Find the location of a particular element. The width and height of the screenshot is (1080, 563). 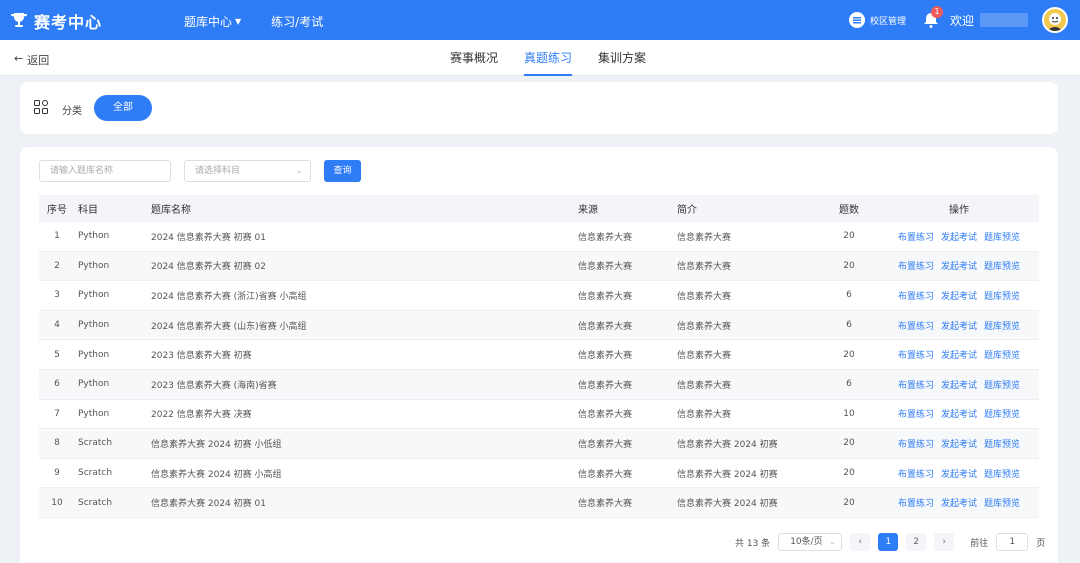

cell-name: 2022 信息素养大赛 决赛 is located at coordinates (201, 415).